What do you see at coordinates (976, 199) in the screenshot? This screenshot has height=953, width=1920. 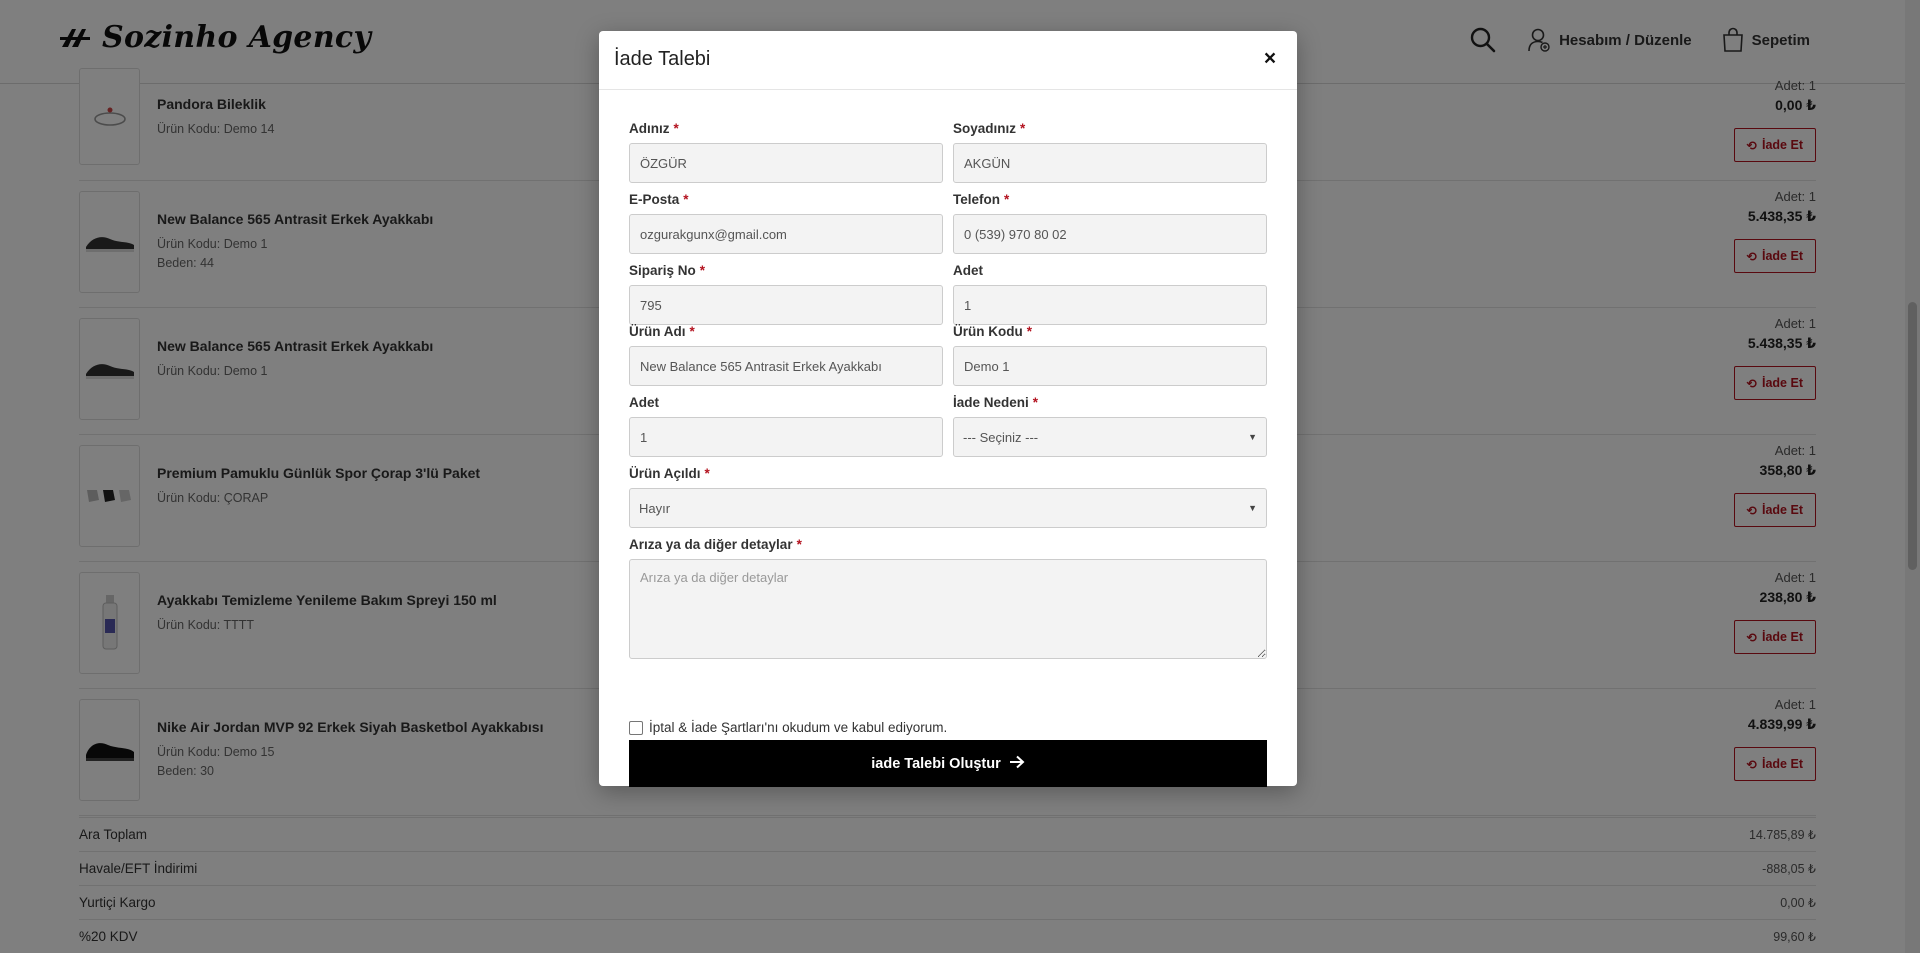 I see `phone-label: Telefon` at bounding box center [976, 199].